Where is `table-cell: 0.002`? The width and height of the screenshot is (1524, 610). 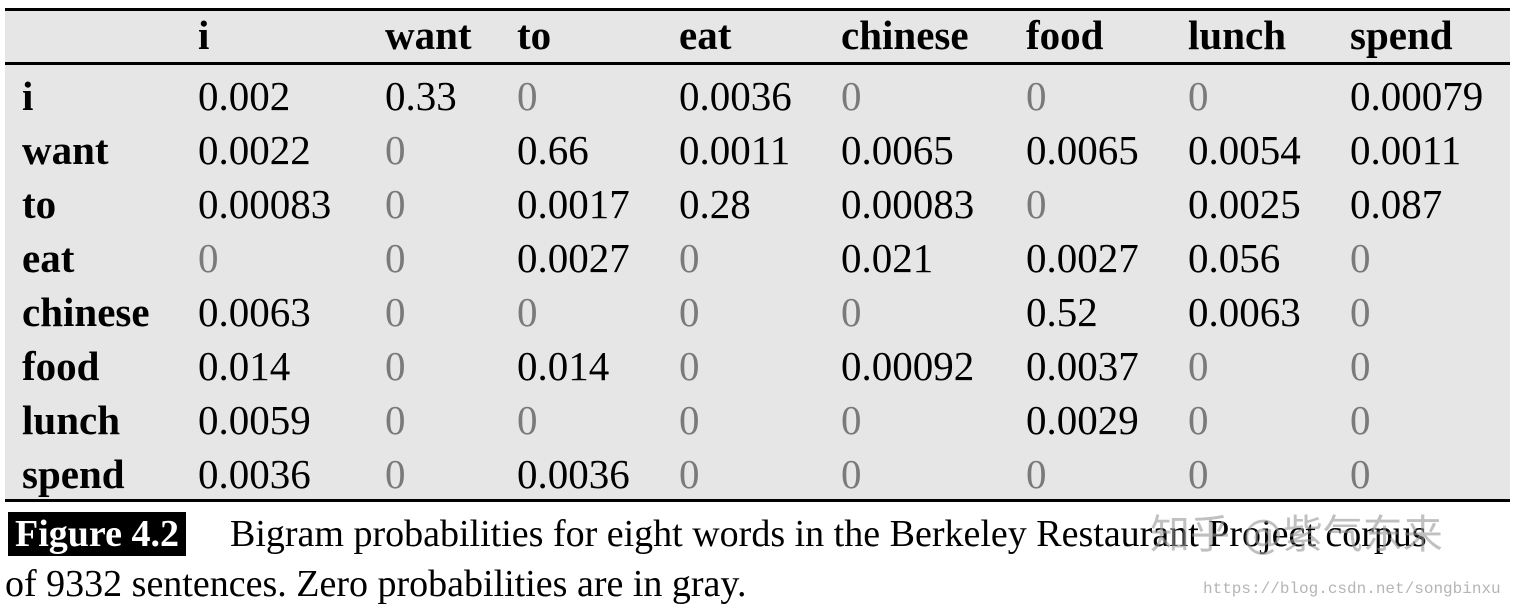 table-cell: 0.002 is located at coordinates (244, 96).